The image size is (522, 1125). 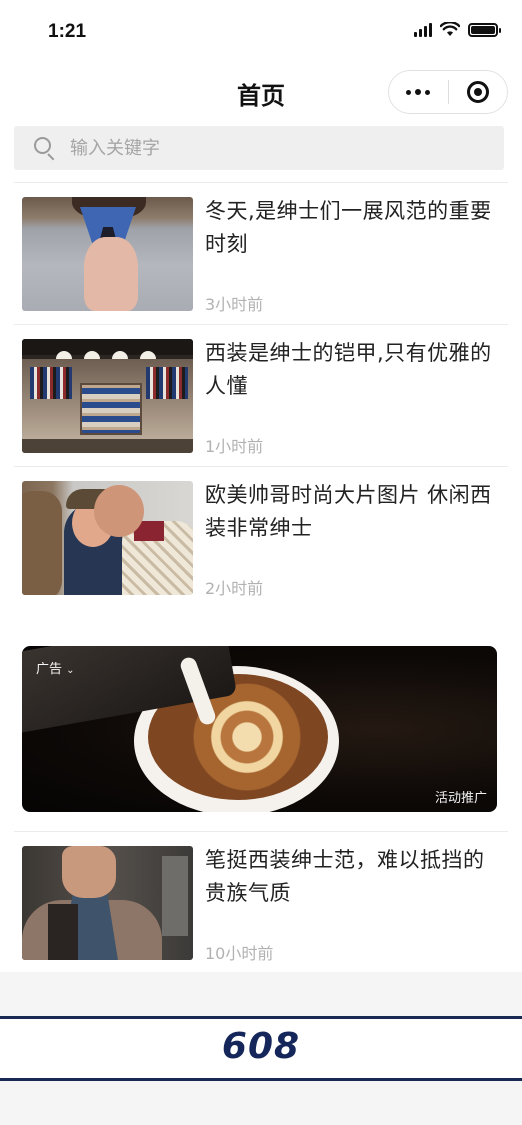 I want to click on ad-label: 广告 ⌄, so click(x=55, y=667).